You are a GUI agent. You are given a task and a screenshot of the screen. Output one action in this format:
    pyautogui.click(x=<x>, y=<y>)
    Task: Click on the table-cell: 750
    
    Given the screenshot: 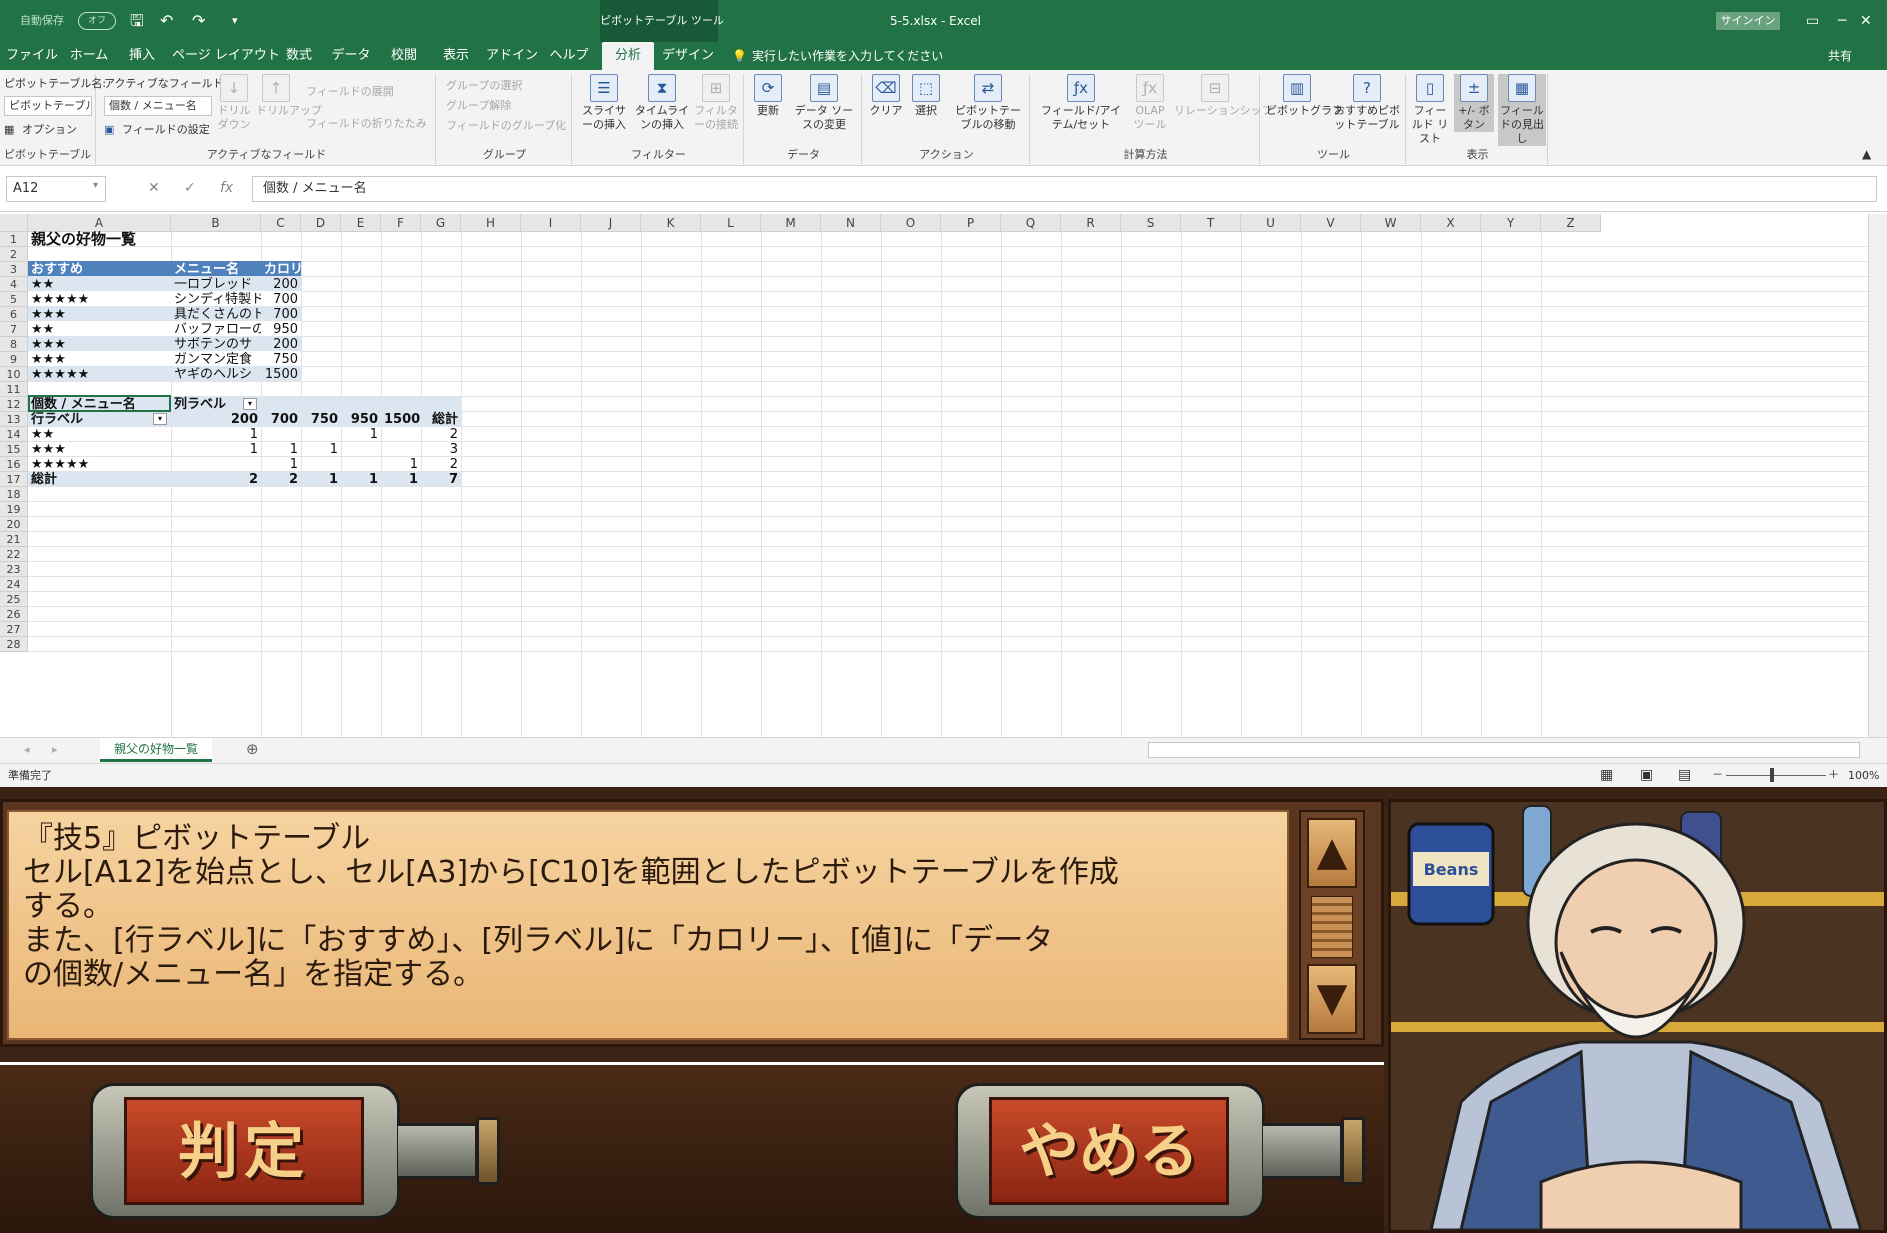 What is the action you would take?
    pyautogui.click(x=281, y=358)
    